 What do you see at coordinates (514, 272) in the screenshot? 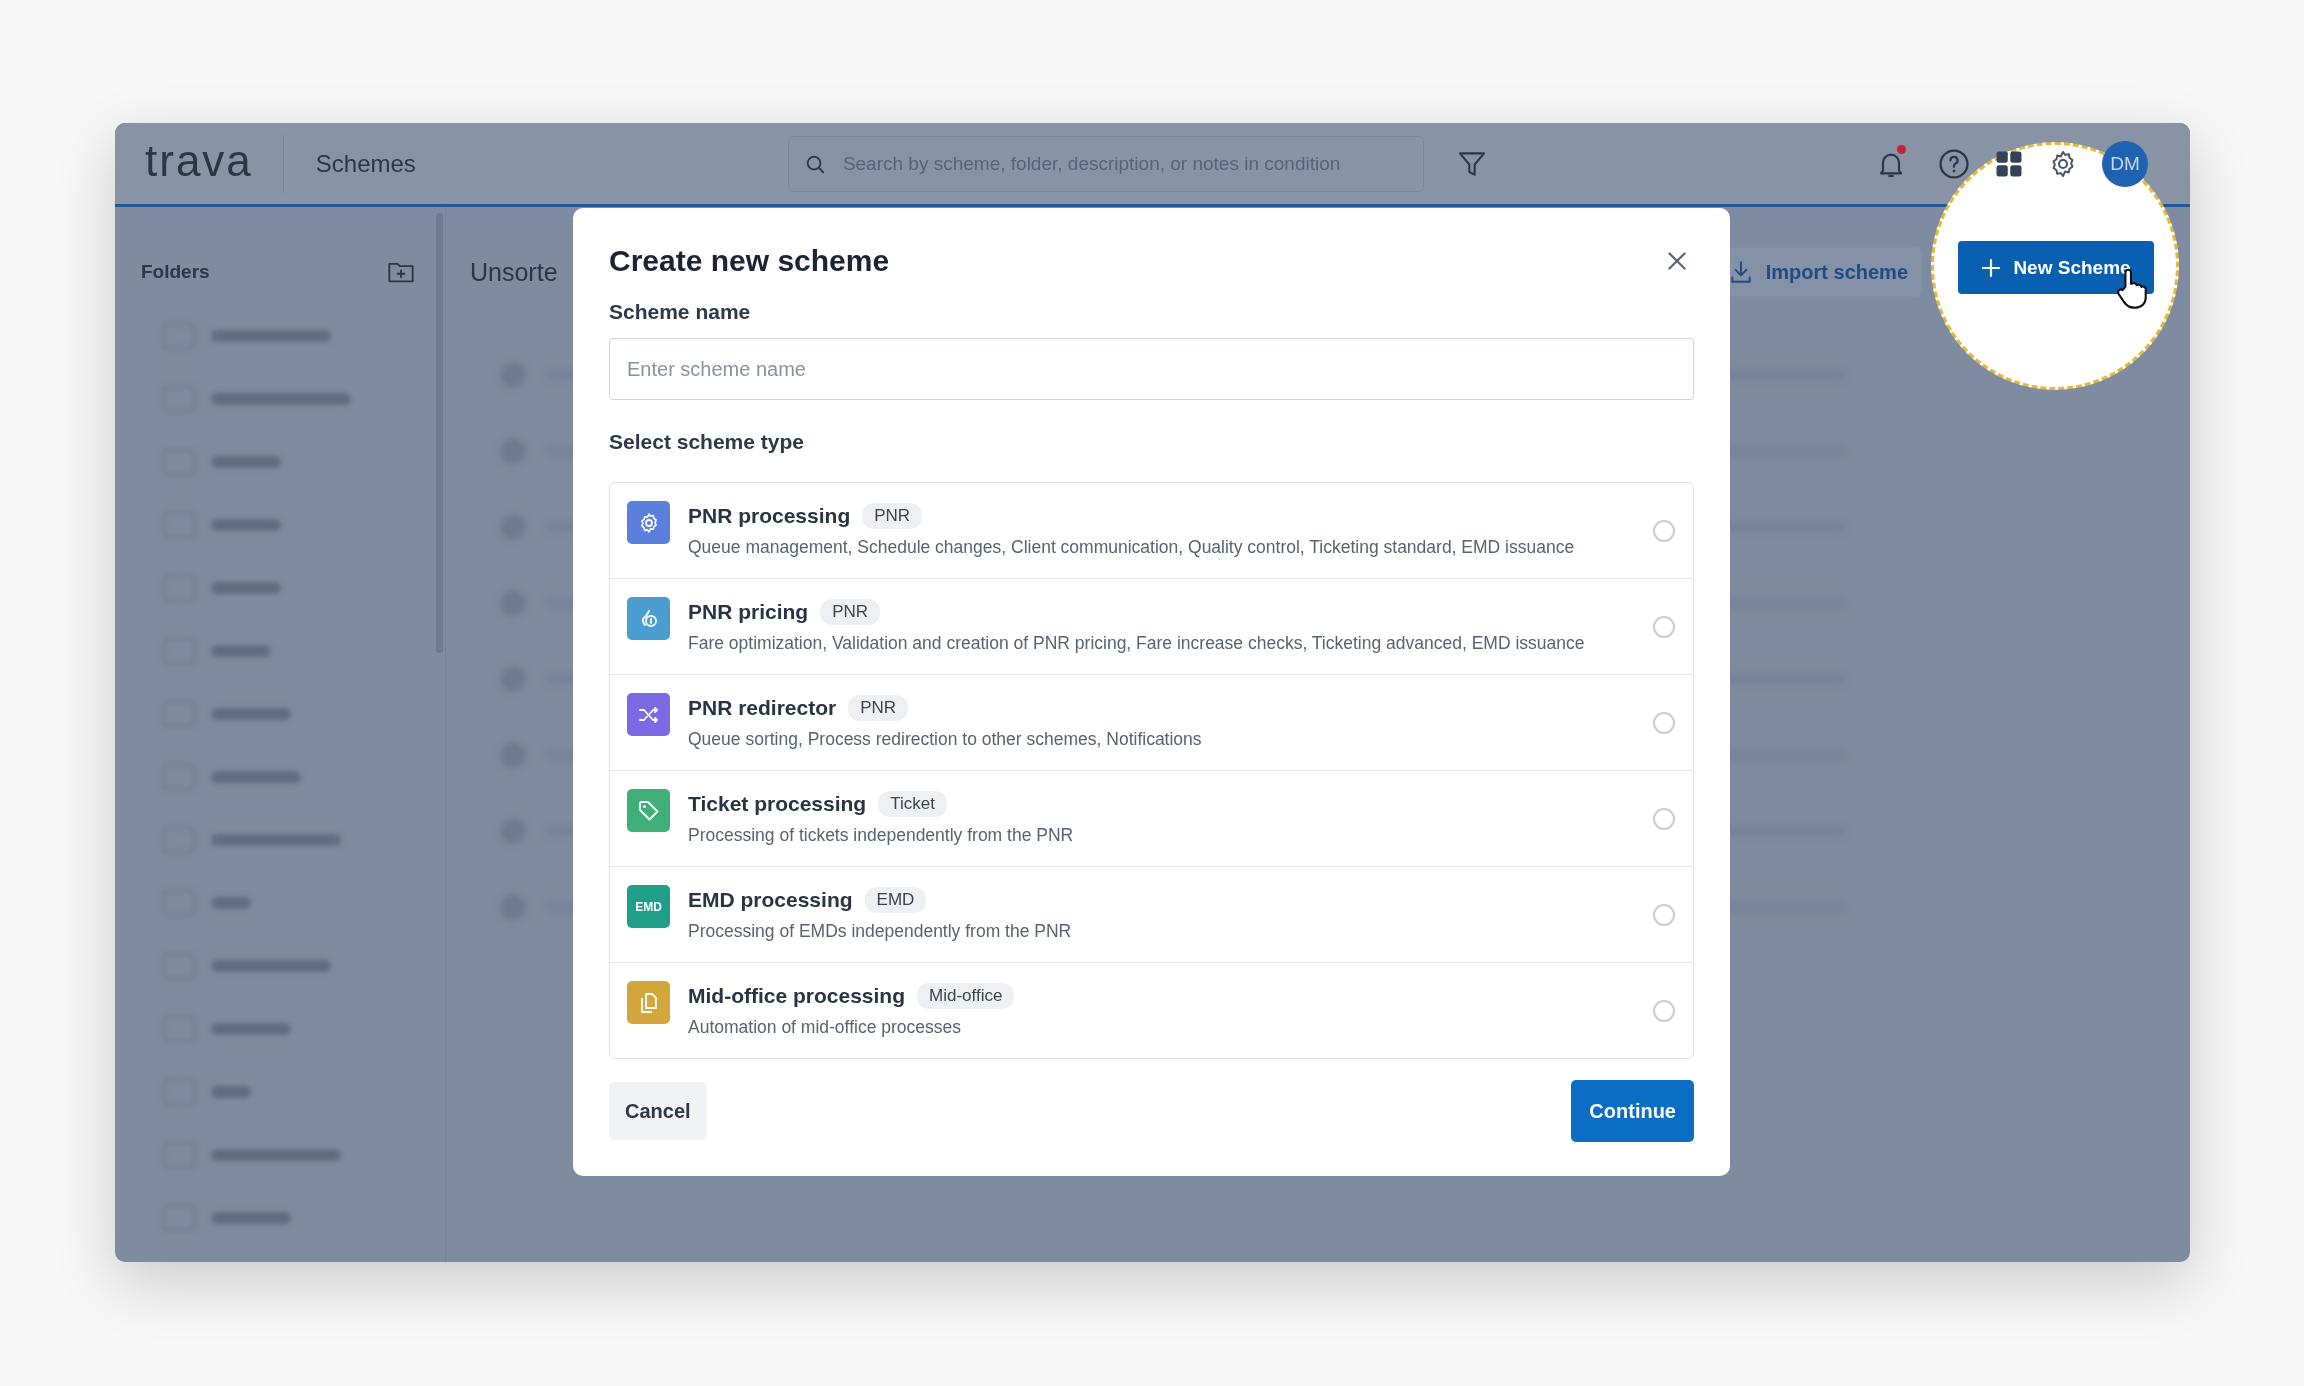
I see `section-title: Unsorte` at bounding box center [514, 272].